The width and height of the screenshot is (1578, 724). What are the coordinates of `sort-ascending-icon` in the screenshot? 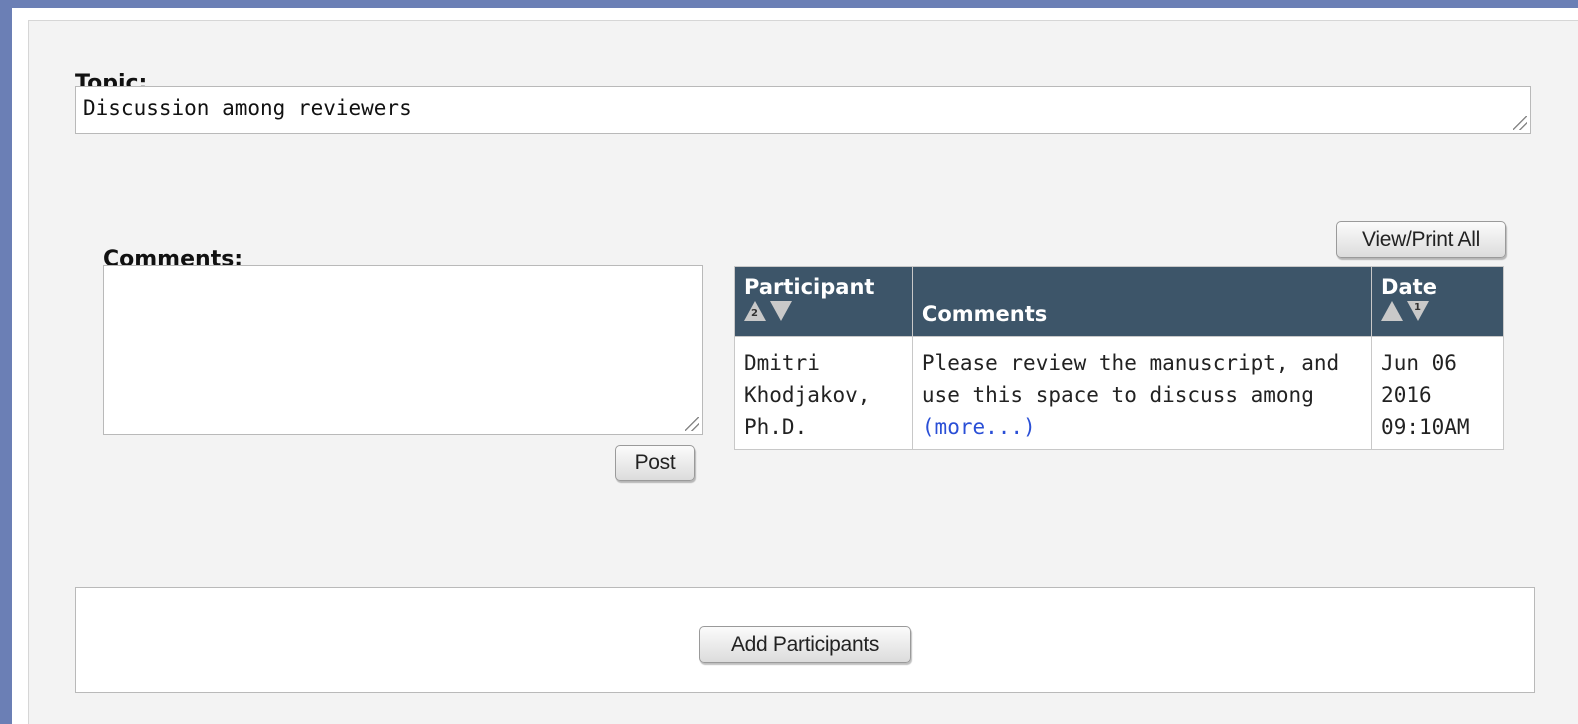 It's located at (1392, 311).